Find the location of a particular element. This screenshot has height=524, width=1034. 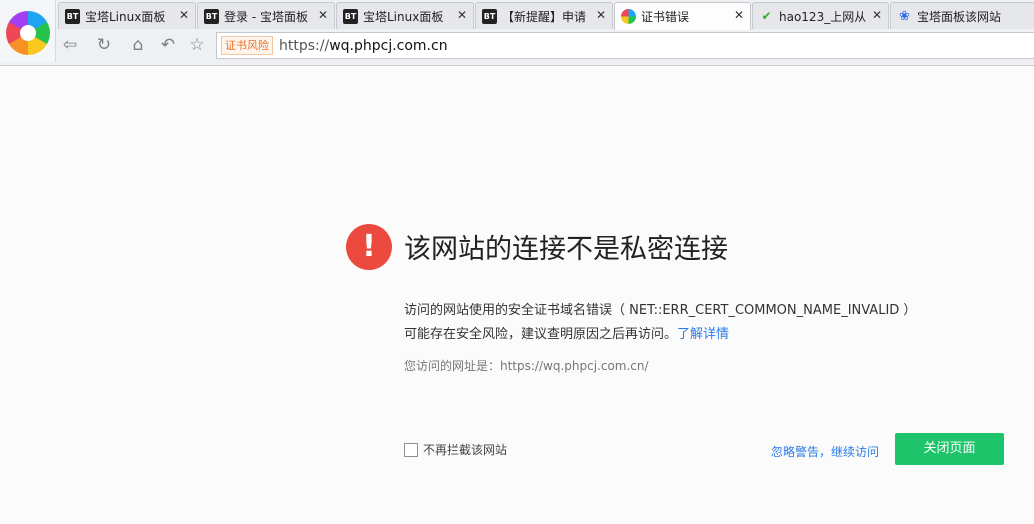

browser-logo is located at coordinates (28, 31).